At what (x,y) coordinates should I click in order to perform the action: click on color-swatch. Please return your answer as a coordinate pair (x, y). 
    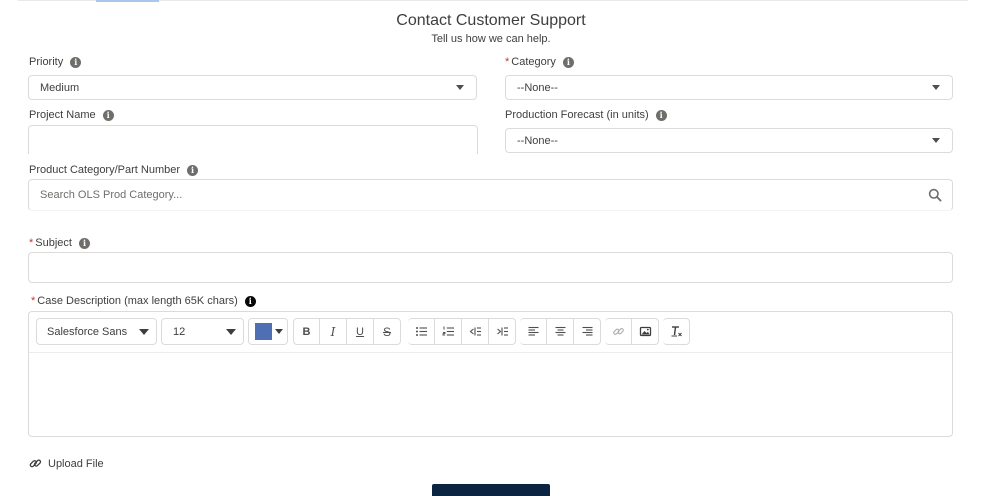
    Looking at the image, I should click on (263, 331).